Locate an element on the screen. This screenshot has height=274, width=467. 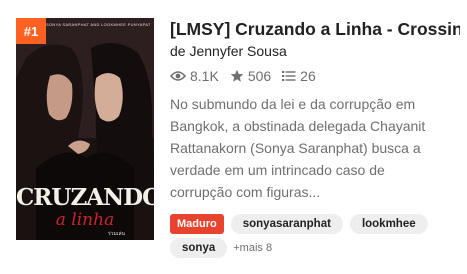
mature-badge: Maduro is located at coordinates (197, 224).